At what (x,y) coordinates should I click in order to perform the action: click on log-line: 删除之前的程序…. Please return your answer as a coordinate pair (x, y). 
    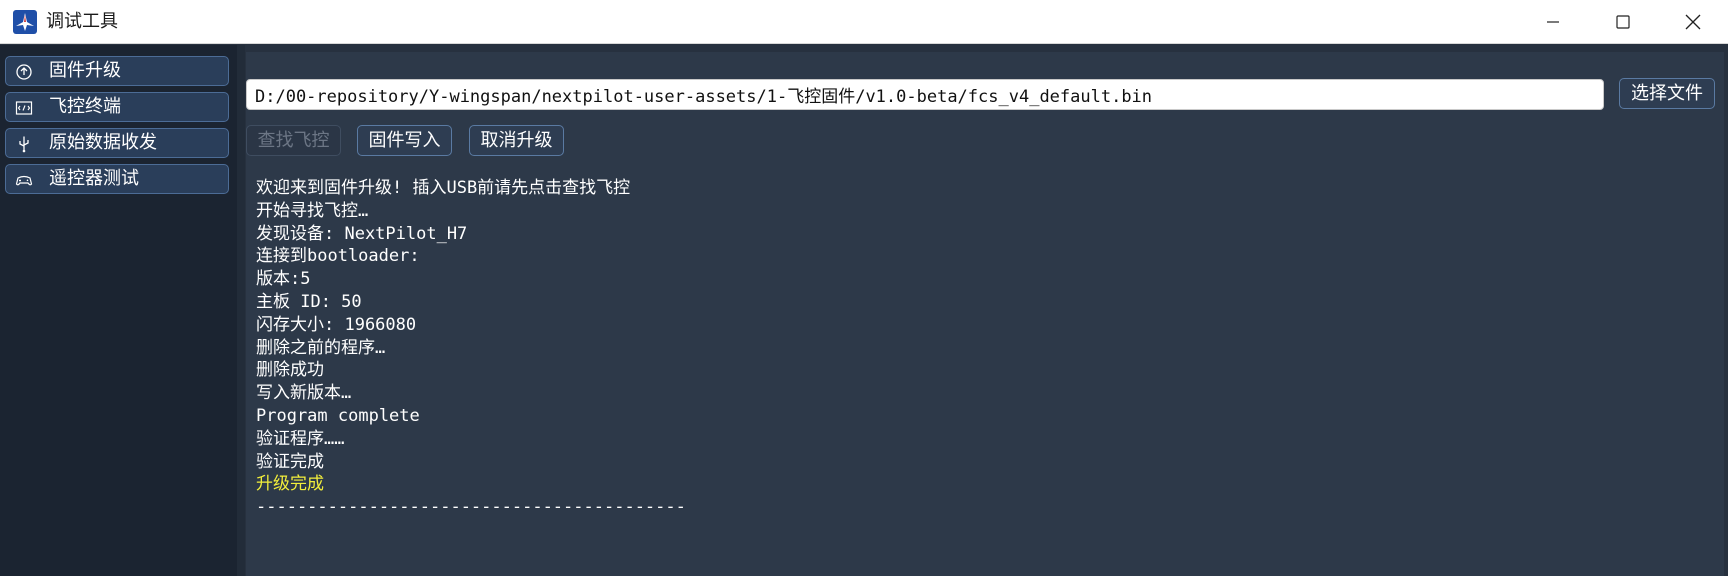
    Looking at the image, I should click on (321, 347).